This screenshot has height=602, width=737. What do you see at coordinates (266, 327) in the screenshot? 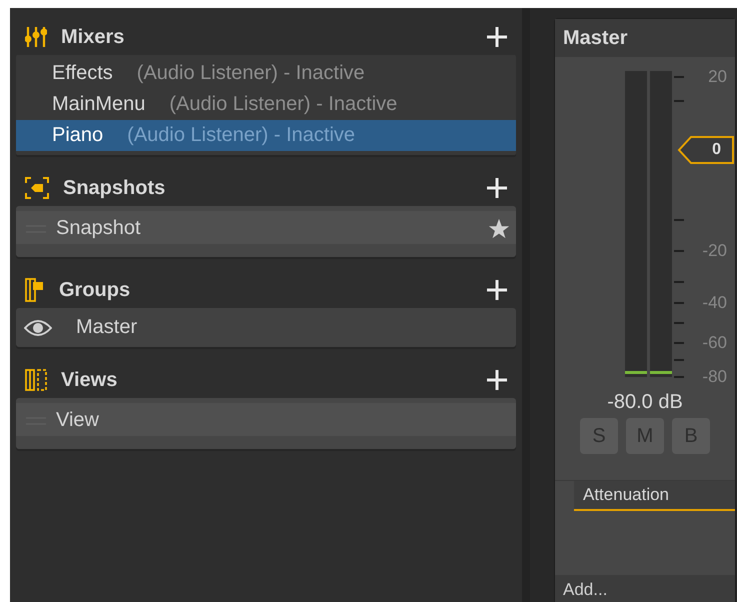
I see `group-item: Master` at bounding box center [266, 327].